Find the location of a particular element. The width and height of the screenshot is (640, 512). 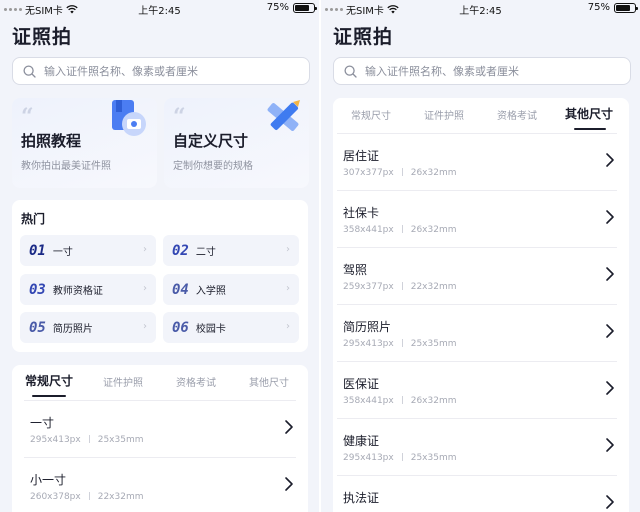

hot-item: 01 一寸 › is located at coordinates (88, 250).